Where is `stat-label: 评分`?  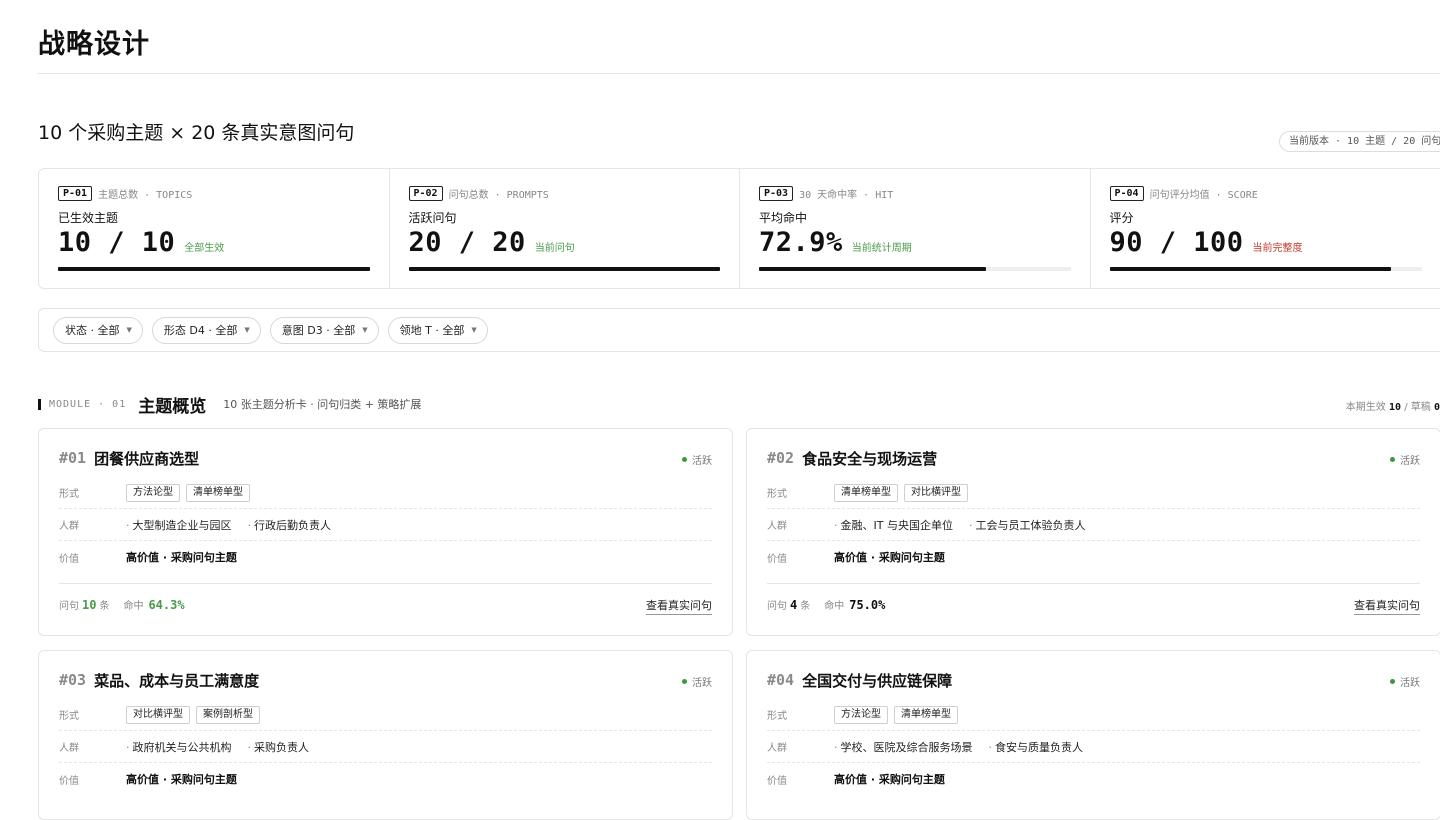 stat-label: 评分 is located at coordinates (1266, 217).